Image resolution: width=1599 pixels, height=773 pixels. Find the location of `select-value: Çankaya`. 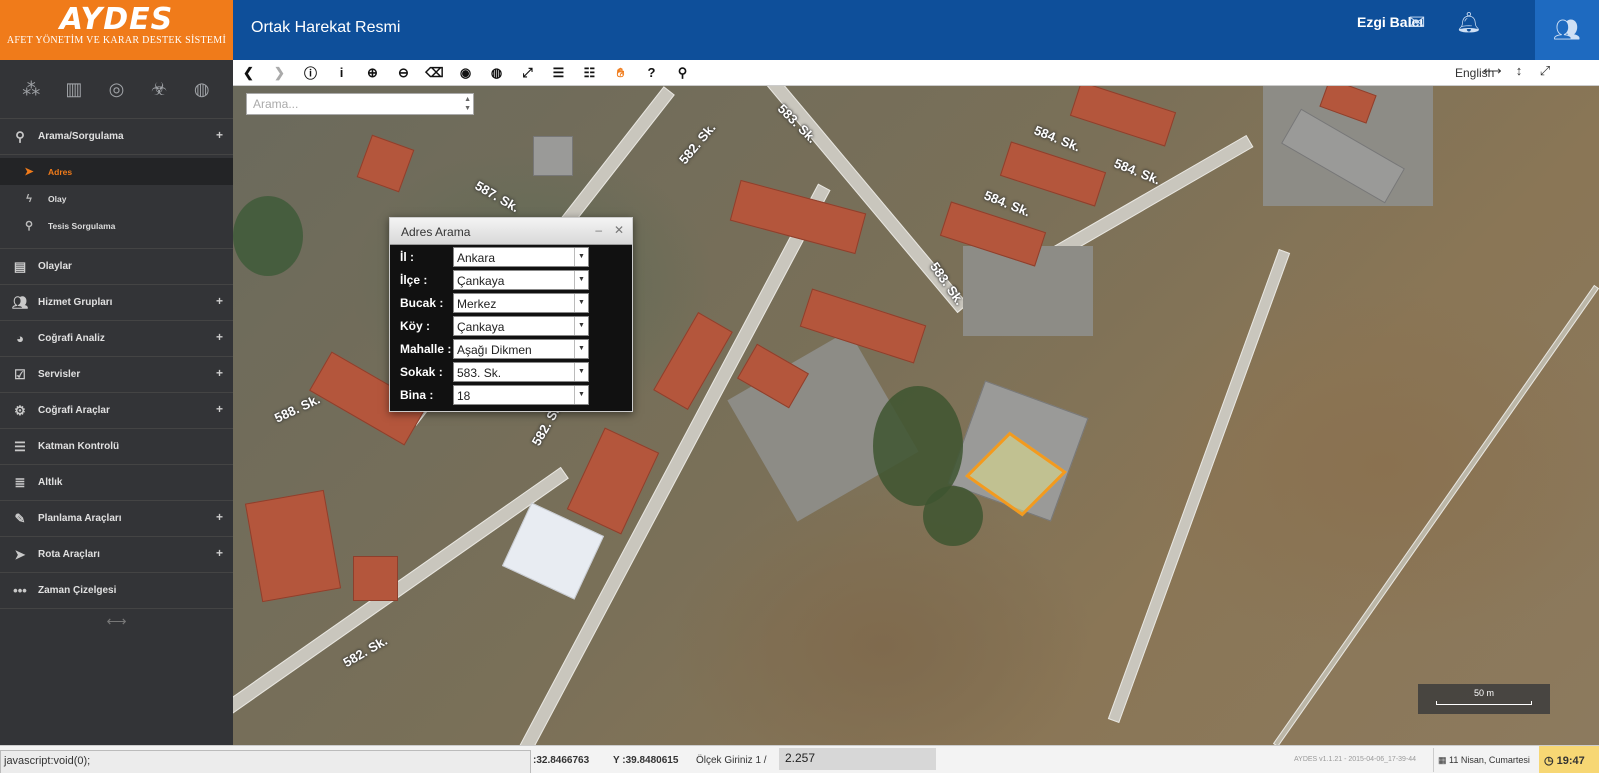

select-value: Çankaya is located at coordinates (481, 327).